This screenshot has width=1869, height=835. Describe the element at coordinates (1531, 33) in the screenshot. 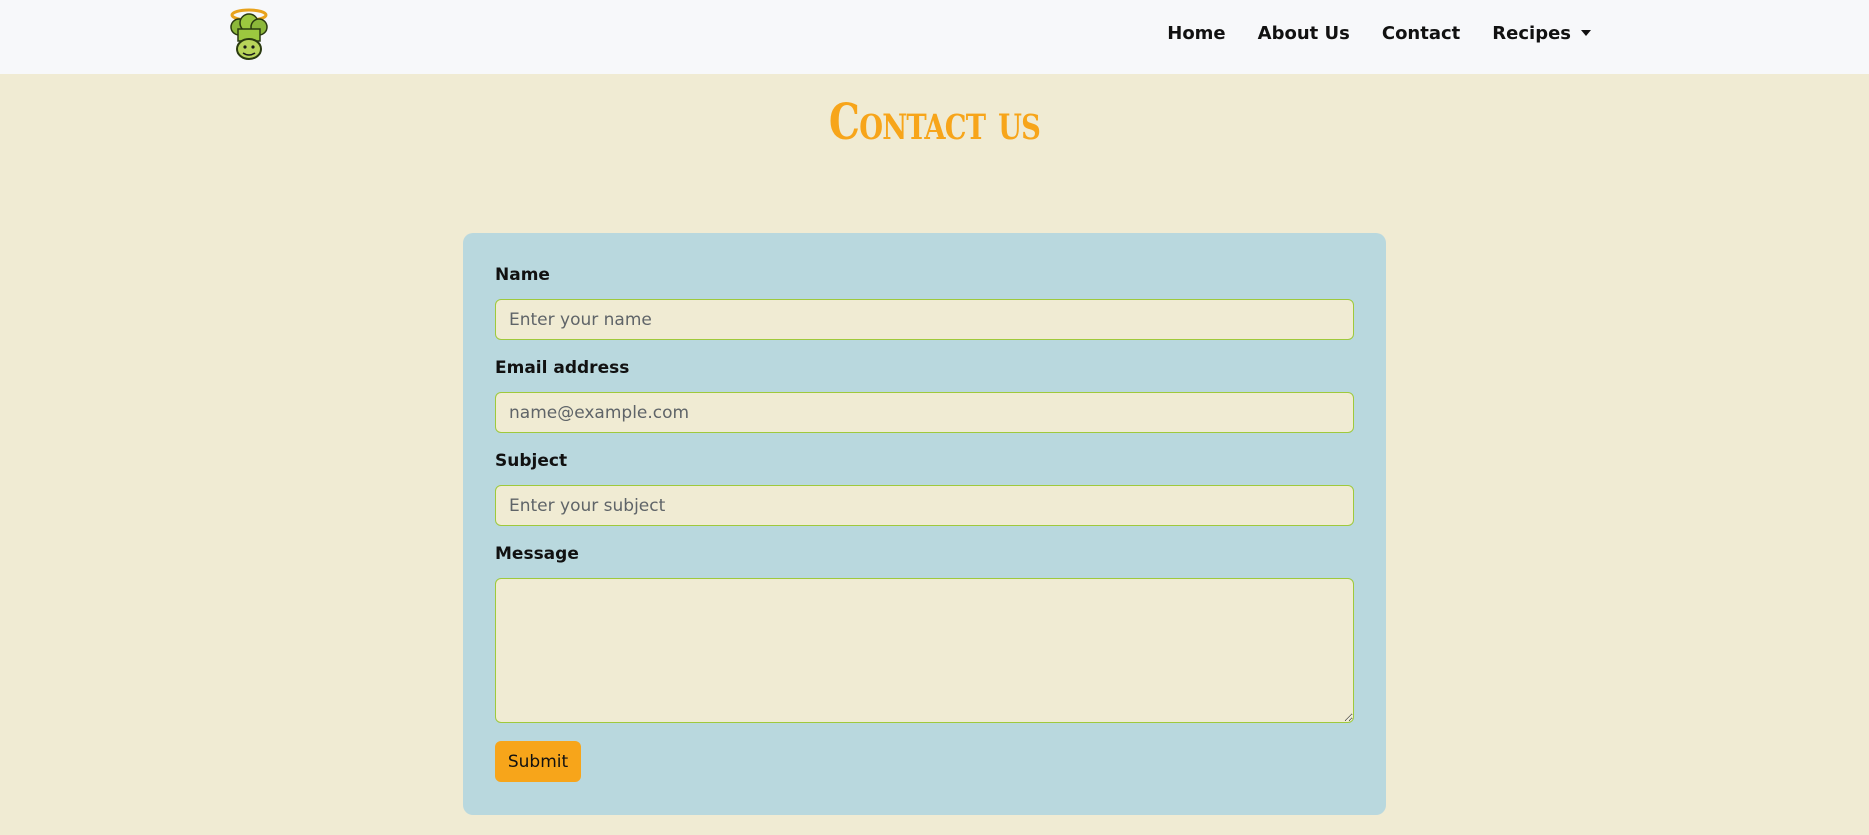

I see `nav-dropdown-recipes-label: Recipes` at that location.